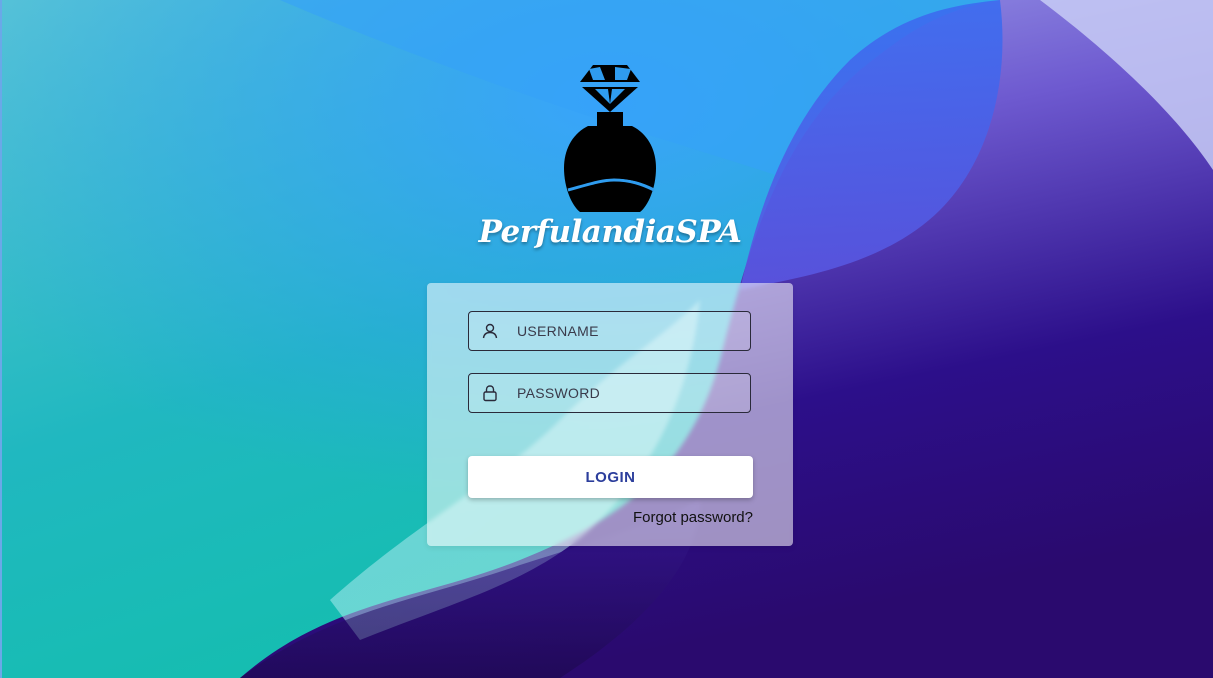 This screenshot has width=1213, height=678. What do you see at coordinates (1, 339) in the screenshot?
I see `left-edge-line` at bounding box center [1, 339].